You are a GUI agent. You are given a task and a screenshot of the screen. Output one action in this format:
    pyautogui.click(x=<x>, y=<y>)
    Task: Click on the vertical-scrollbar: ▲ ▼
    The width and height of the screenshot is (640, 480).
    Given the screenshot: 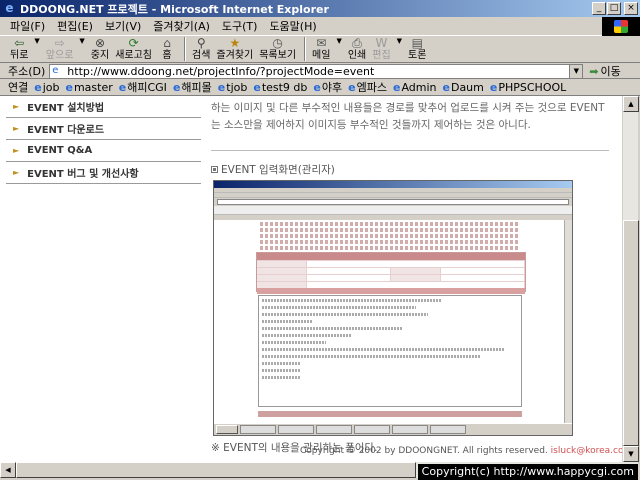 What is the action you would take?
    pyautogui.click(x=630, y=279)
    